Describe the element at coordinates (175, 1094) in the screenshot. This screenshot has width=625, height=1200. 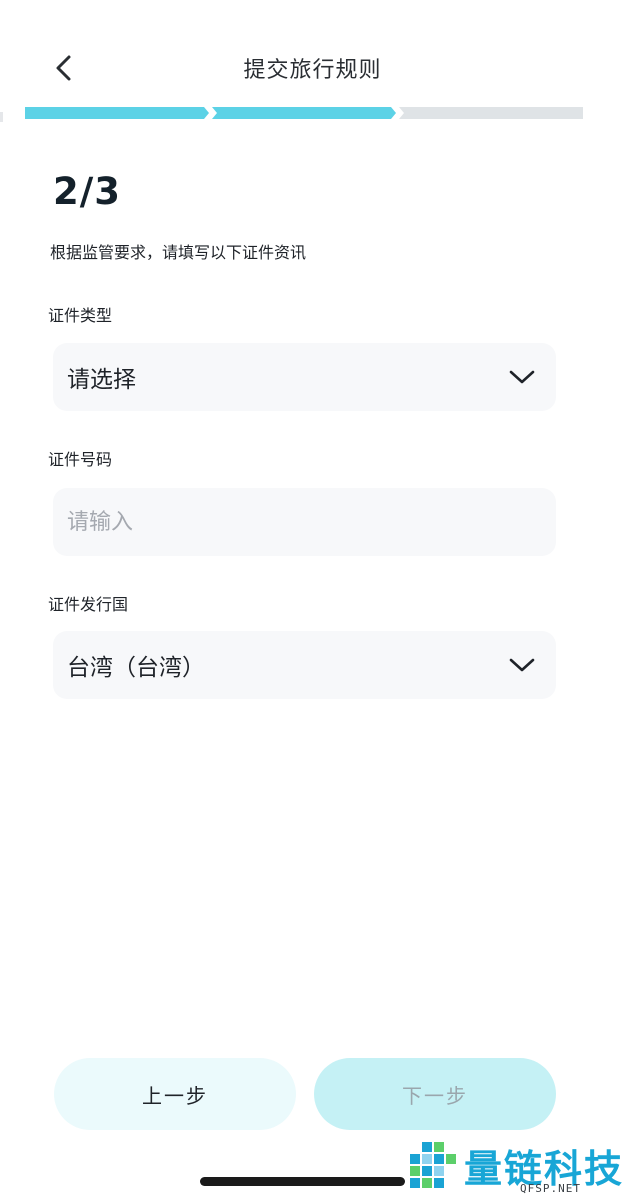
I see `previous-step-button: 上一步` at that location.